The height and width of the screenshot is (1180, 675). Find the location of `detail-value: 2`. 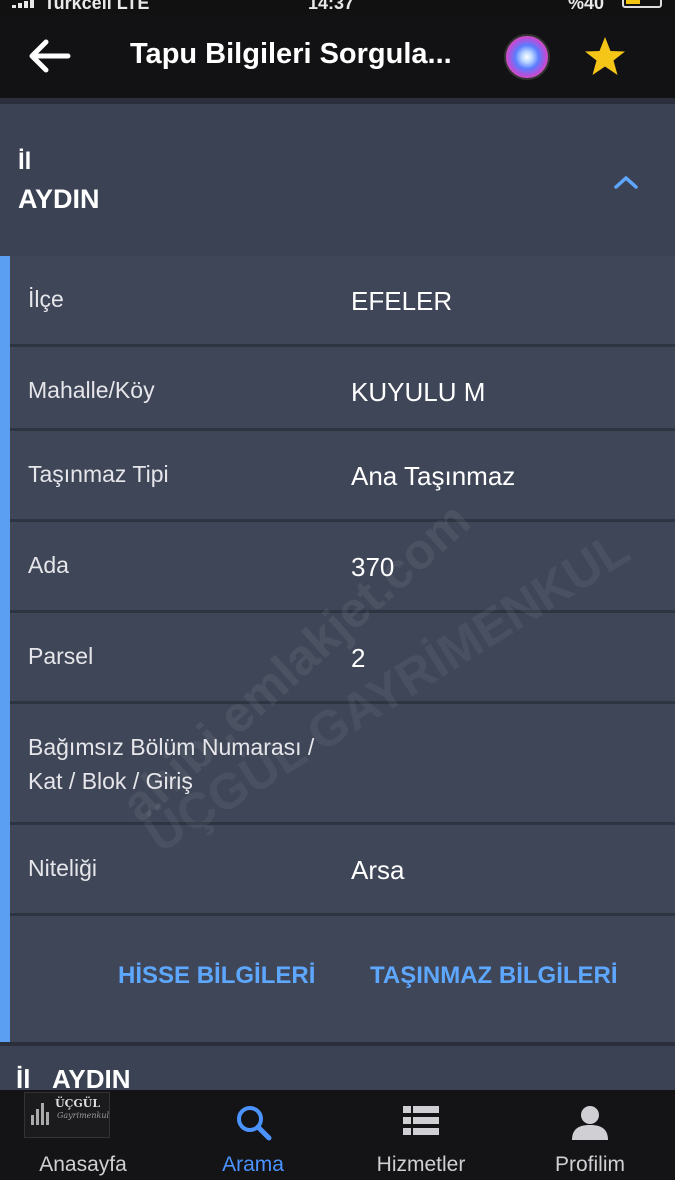

detail-value: 2 is located at coordinates (358, 658).